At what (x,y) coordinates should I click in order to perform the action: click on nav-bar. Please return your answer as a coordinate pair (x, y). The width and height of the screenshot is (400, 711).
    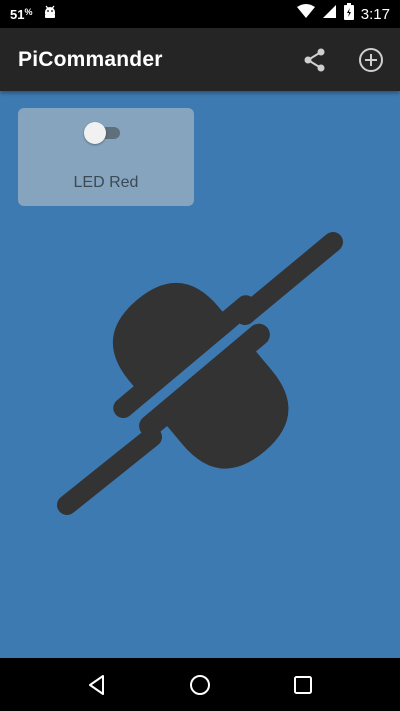
    Looking at the image, I should click on (200, 684).